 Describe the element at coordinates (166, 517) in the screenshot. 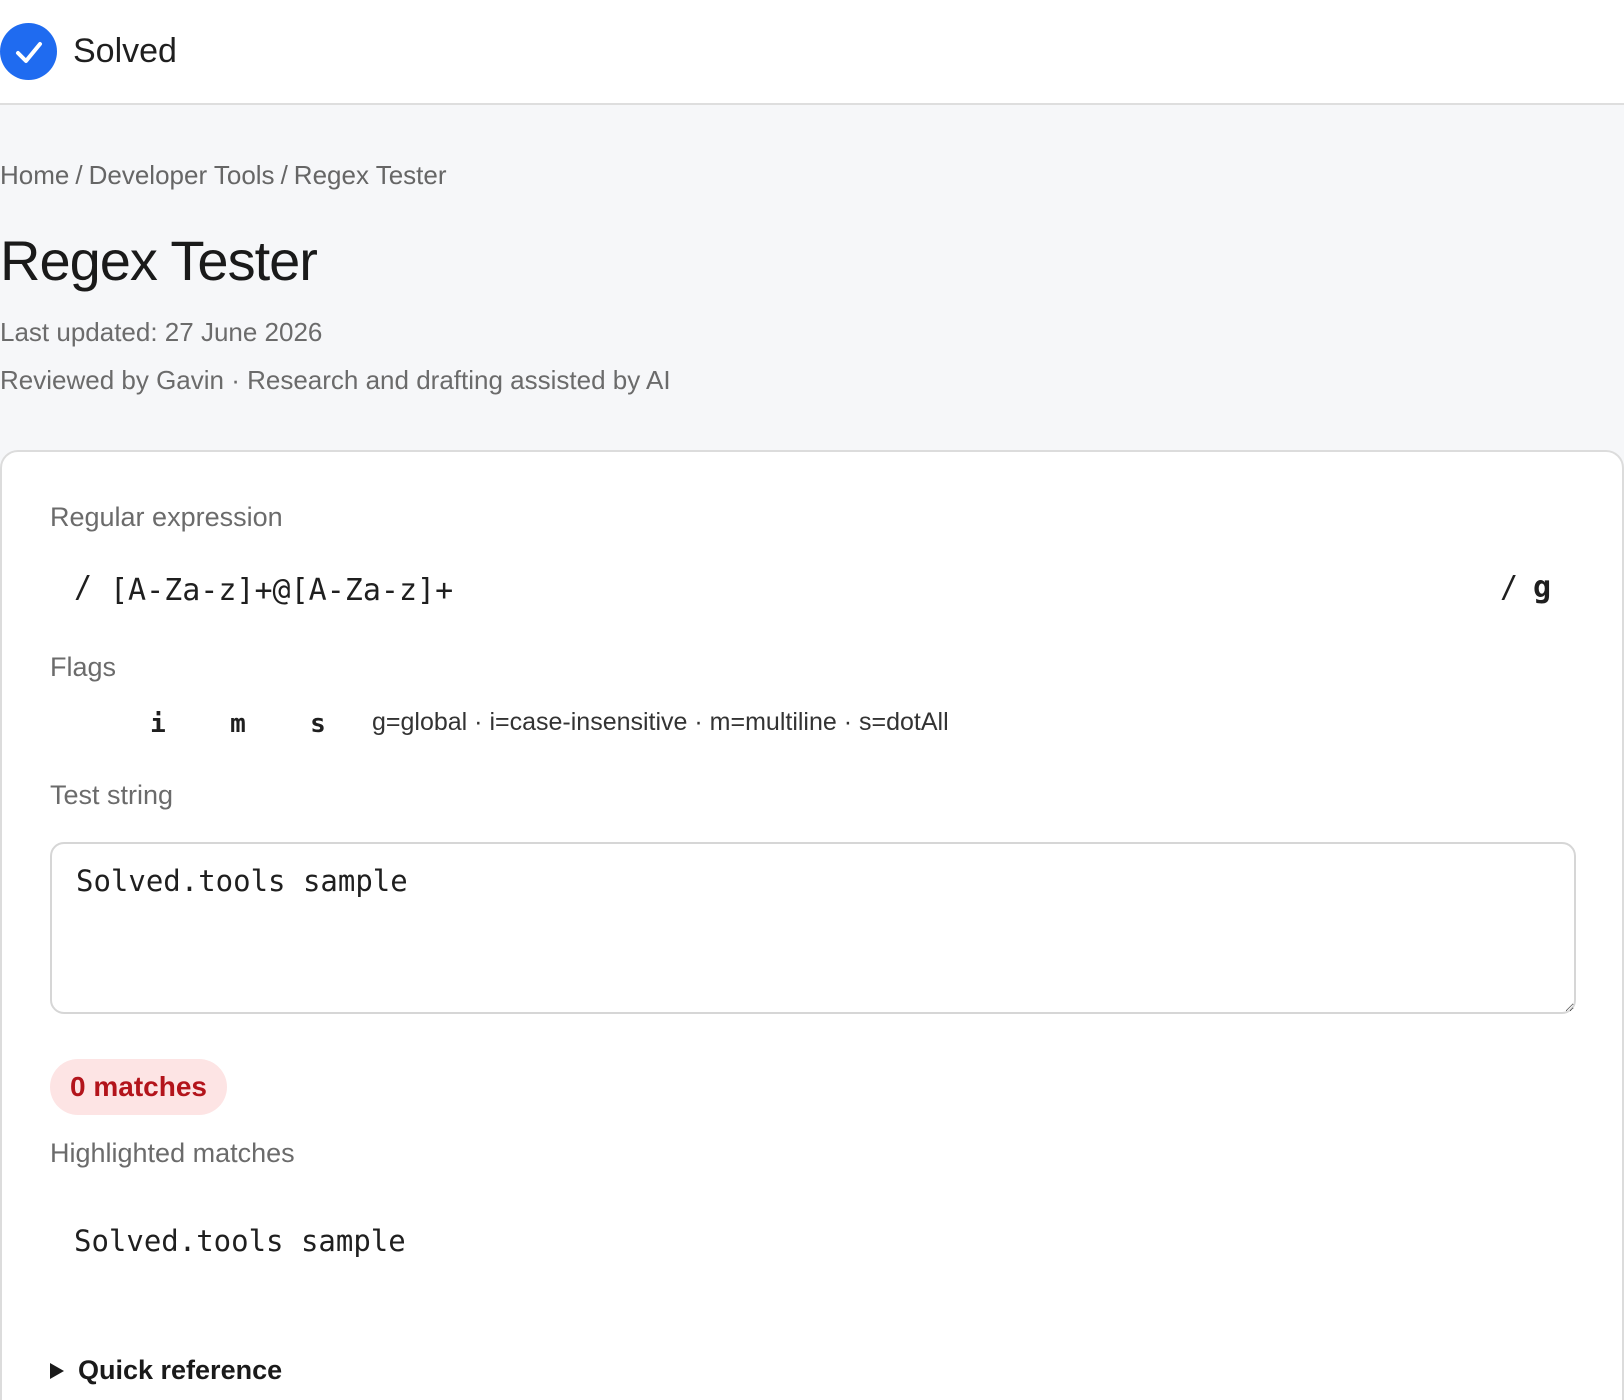

I see `regex-label: Regular expression` at that location.